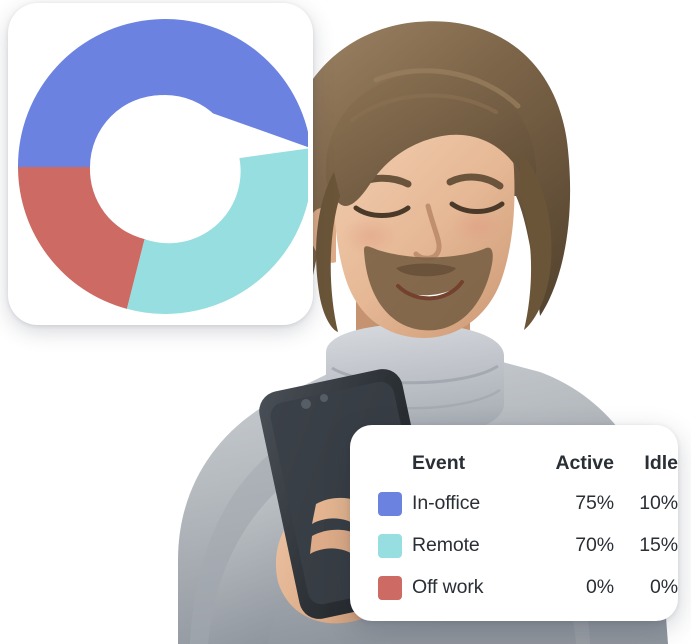  What do you see at coordinates (584, 462) in the screenshot?
I see `legend-header-active: Active` at bounding box center [584, 462].